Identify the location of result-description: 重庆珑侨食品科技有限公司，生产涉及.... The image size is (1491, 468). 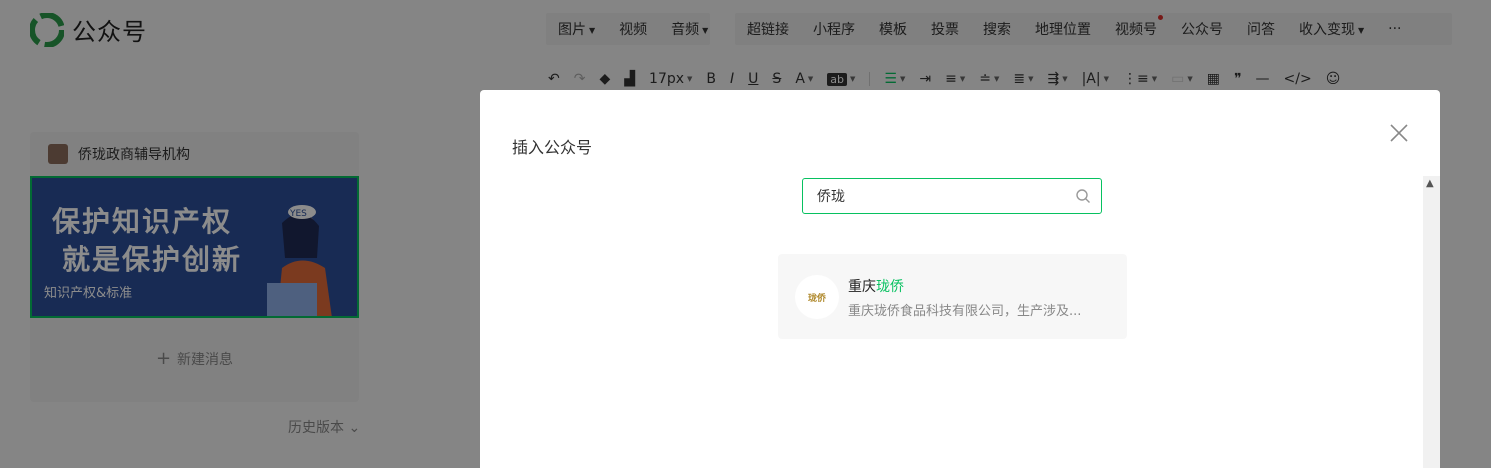
(965, 311).